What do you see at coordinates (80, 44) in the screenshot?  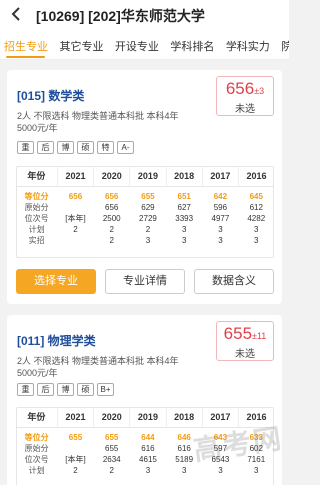 I see `tab-other-majors: 其它专业` at bounding box center [80, 44].